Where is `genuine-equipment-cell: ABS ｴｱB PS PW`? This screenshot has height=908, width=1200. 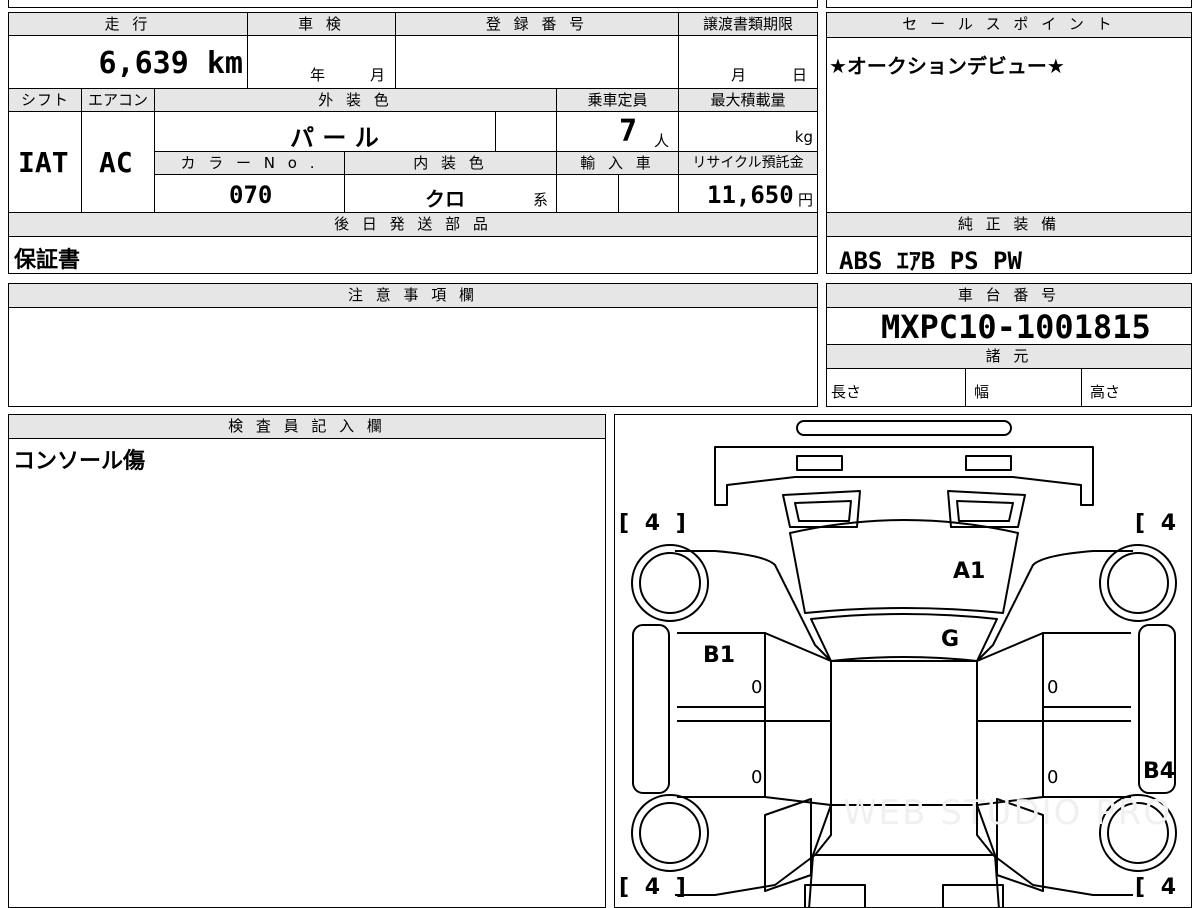
genuine-equipment-cell: ABS ｴｱB PS PW is located at coordinates (1009, 255).